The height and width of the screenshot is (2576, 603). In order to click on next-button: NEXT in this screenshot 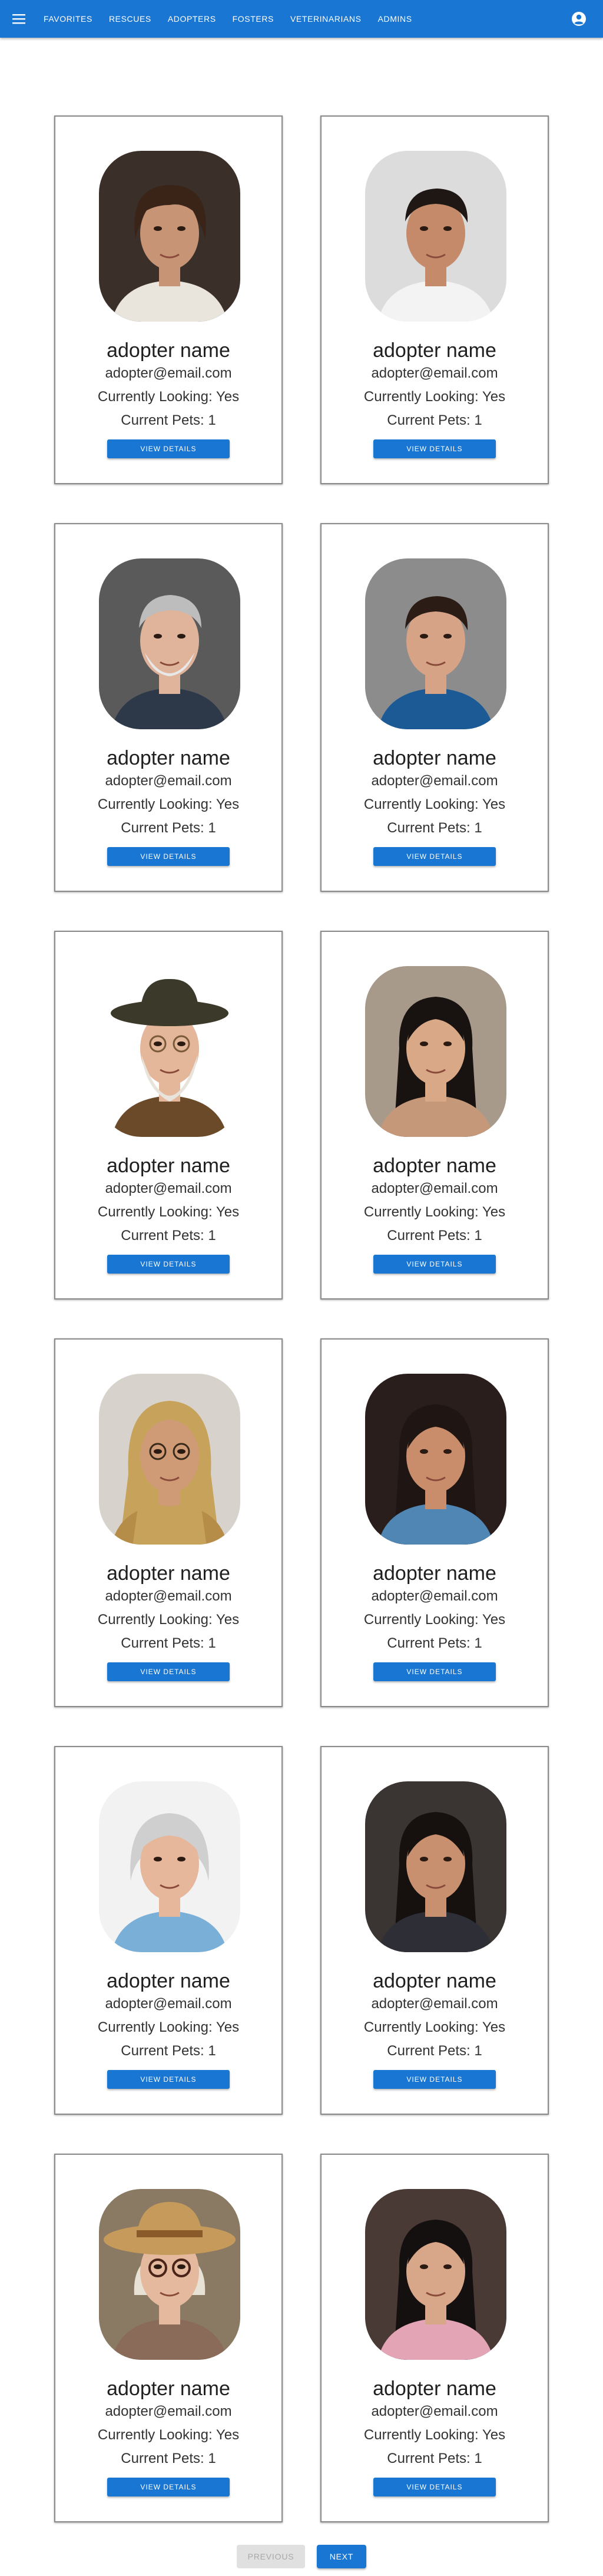, I will do `click(341, 2556)`.